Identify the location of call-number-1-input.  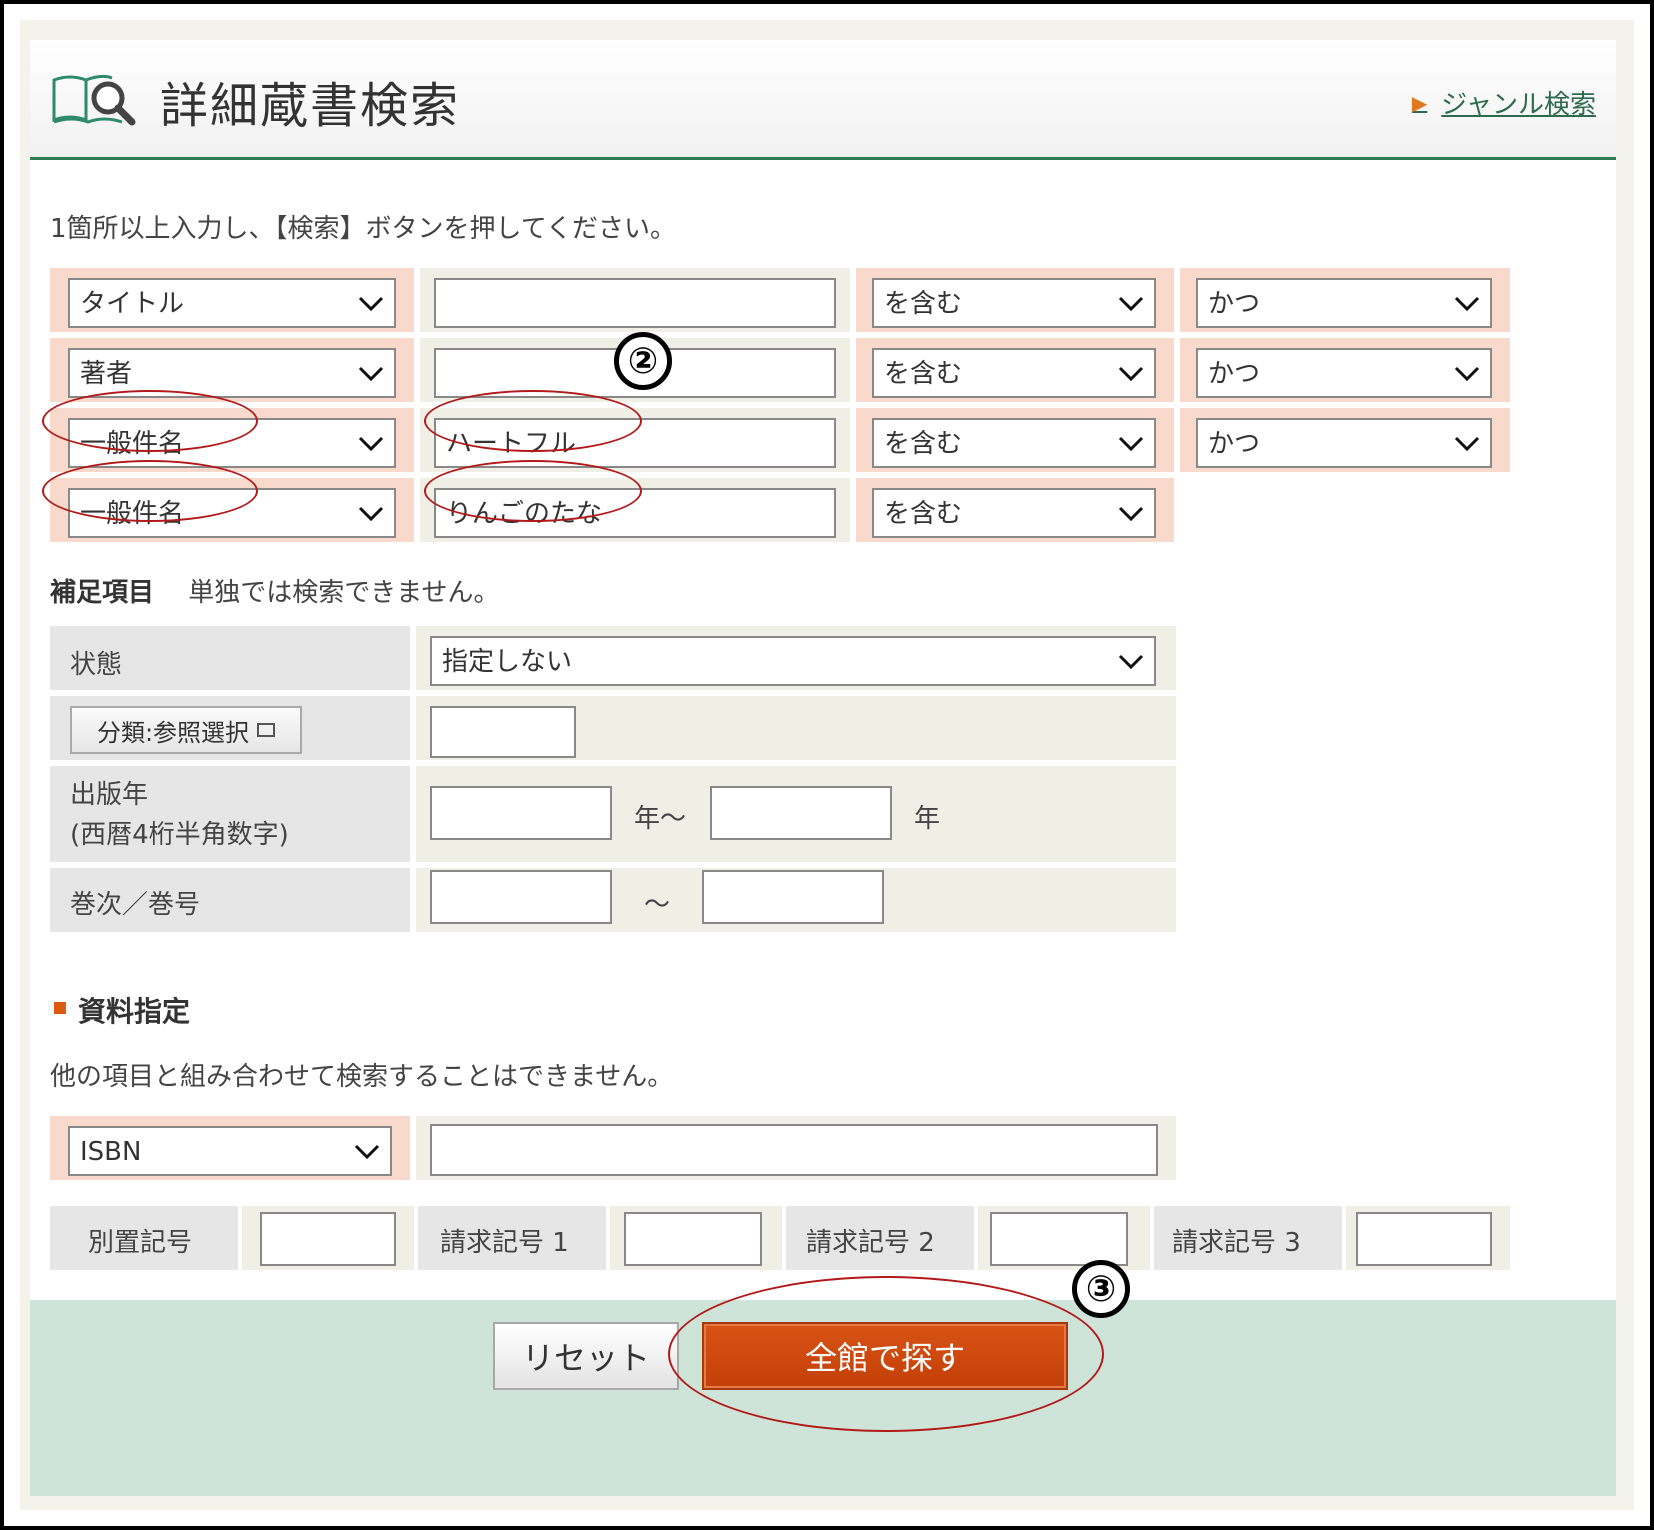
(693, 1239).